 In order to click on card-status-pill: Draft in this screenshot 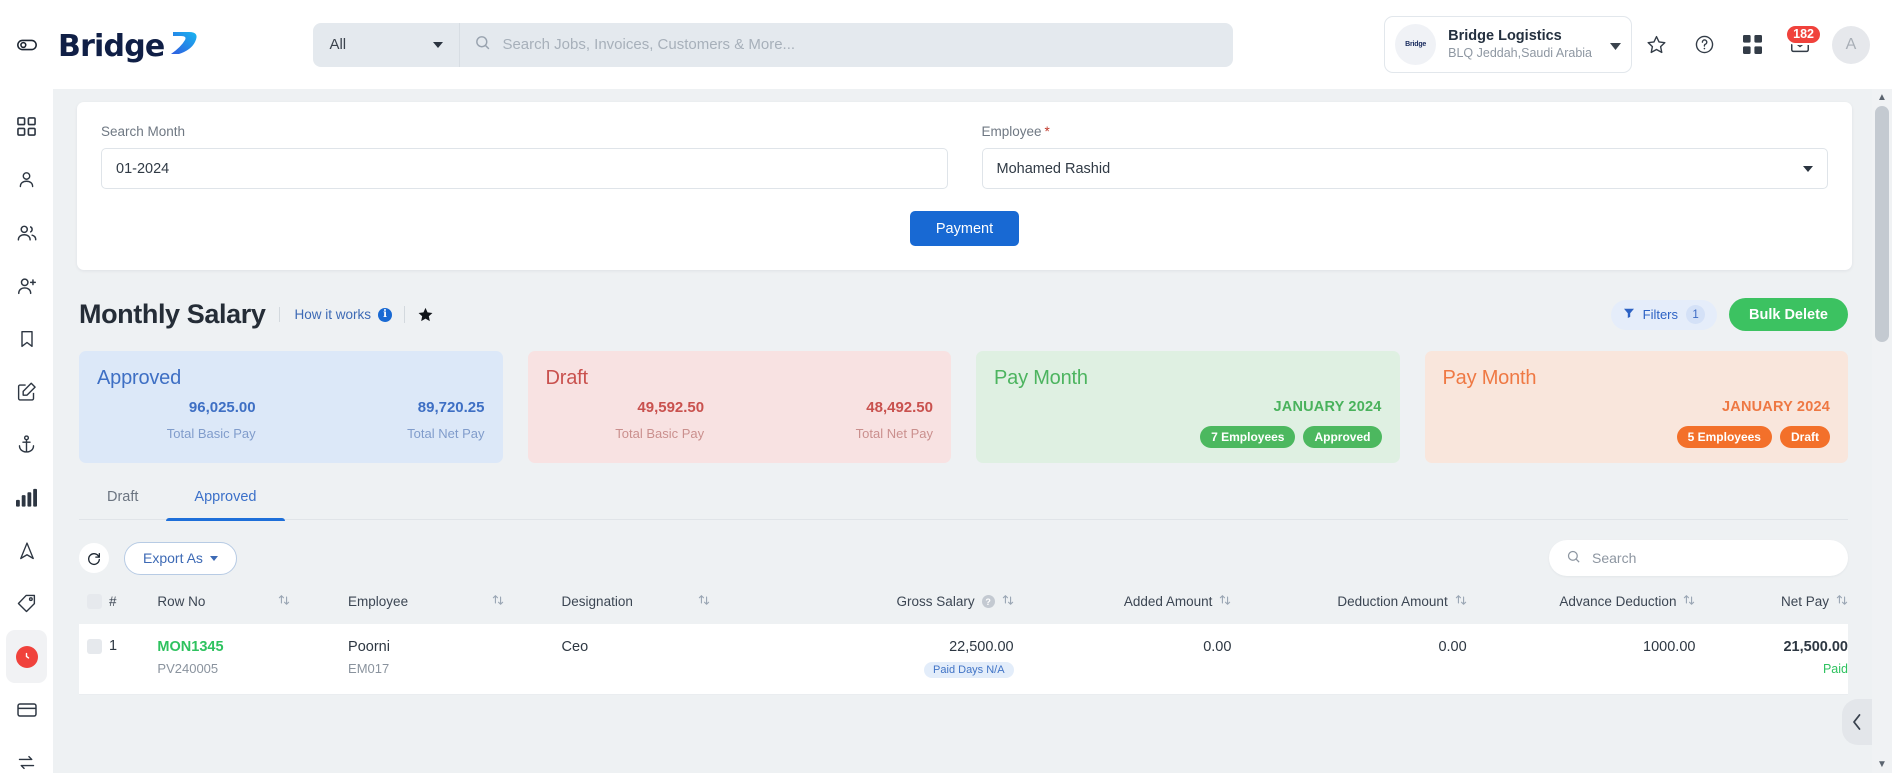, I will do `click(1804, 437)`.